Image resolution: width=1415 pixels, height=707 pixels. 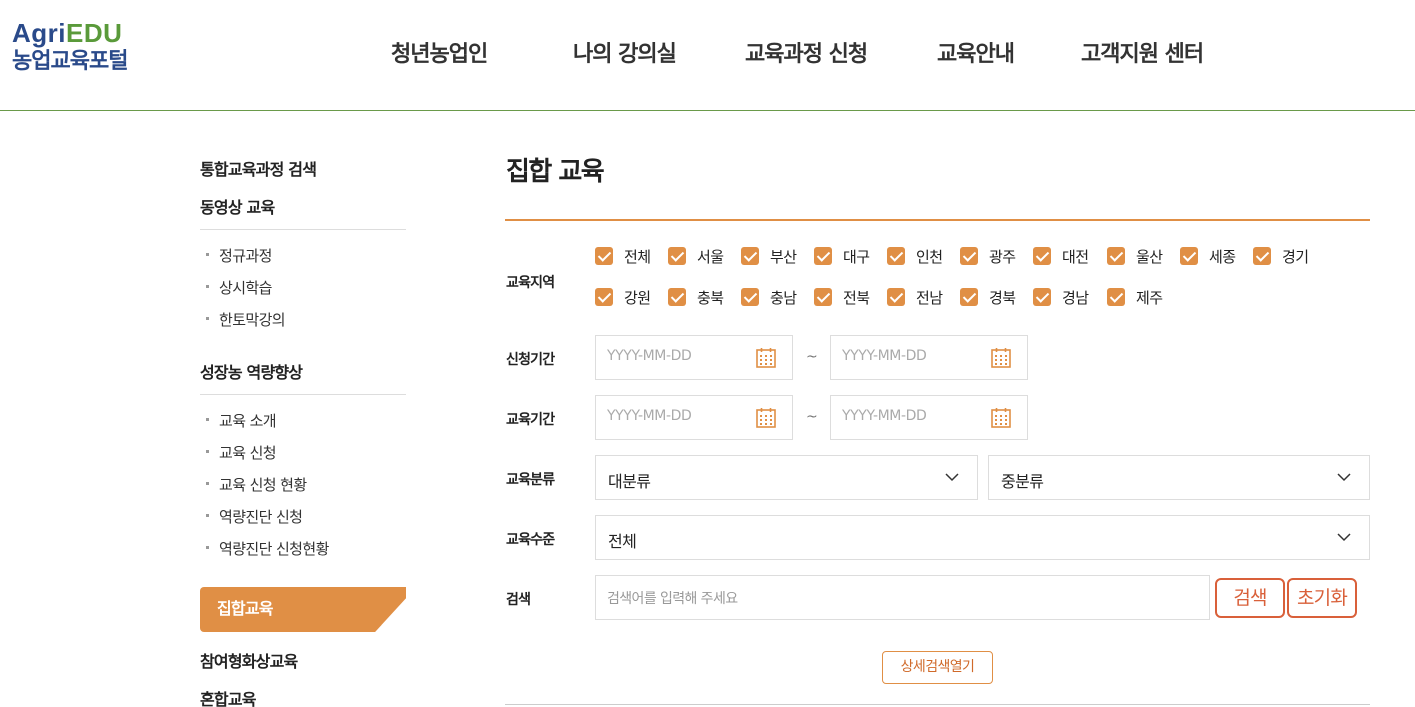 I want to click on edu-end-date-input: YYYY-MM-DD, so click(x=929, y=417).